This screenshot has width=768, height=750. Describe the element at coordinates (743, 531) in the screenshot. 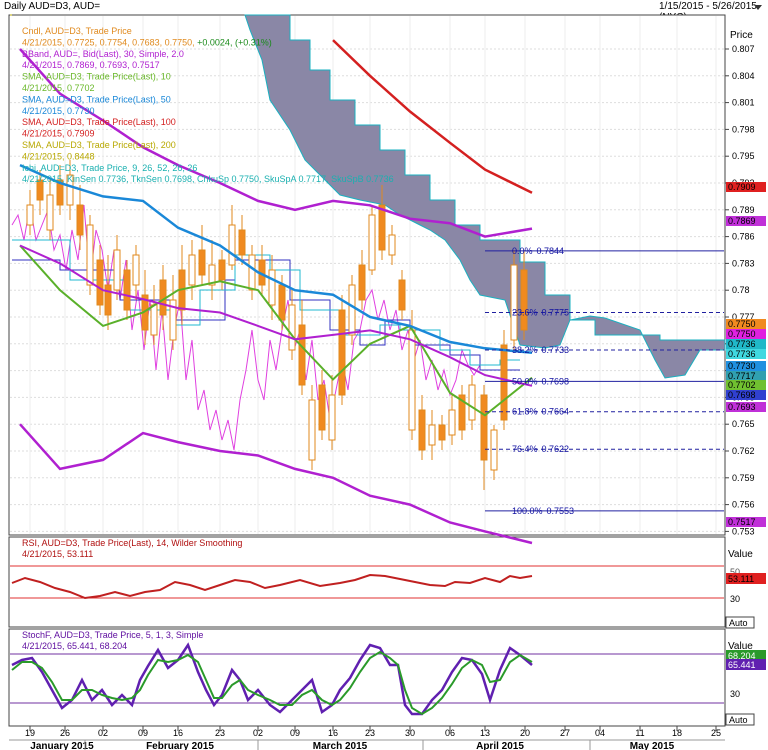

I see `price-tick-label: 0.753` at that location.